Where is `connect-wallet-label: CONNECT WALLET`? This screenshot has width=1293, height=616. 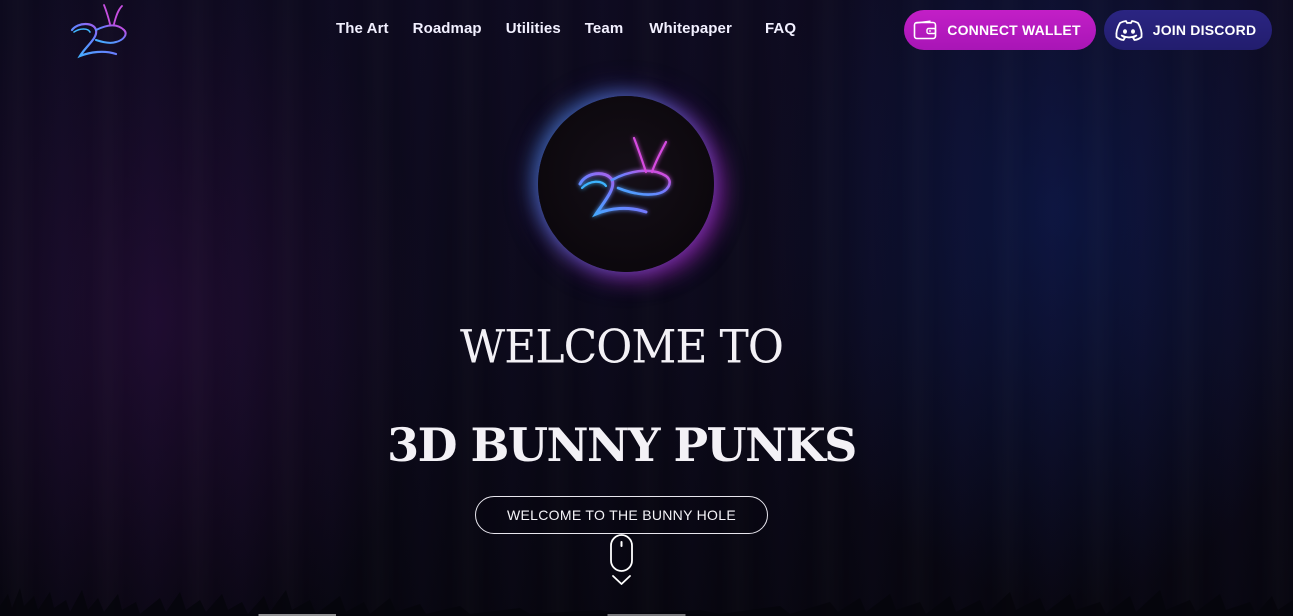
connect-wallet-label: CONNECT WALLET is located at coordinates (1014, 30).